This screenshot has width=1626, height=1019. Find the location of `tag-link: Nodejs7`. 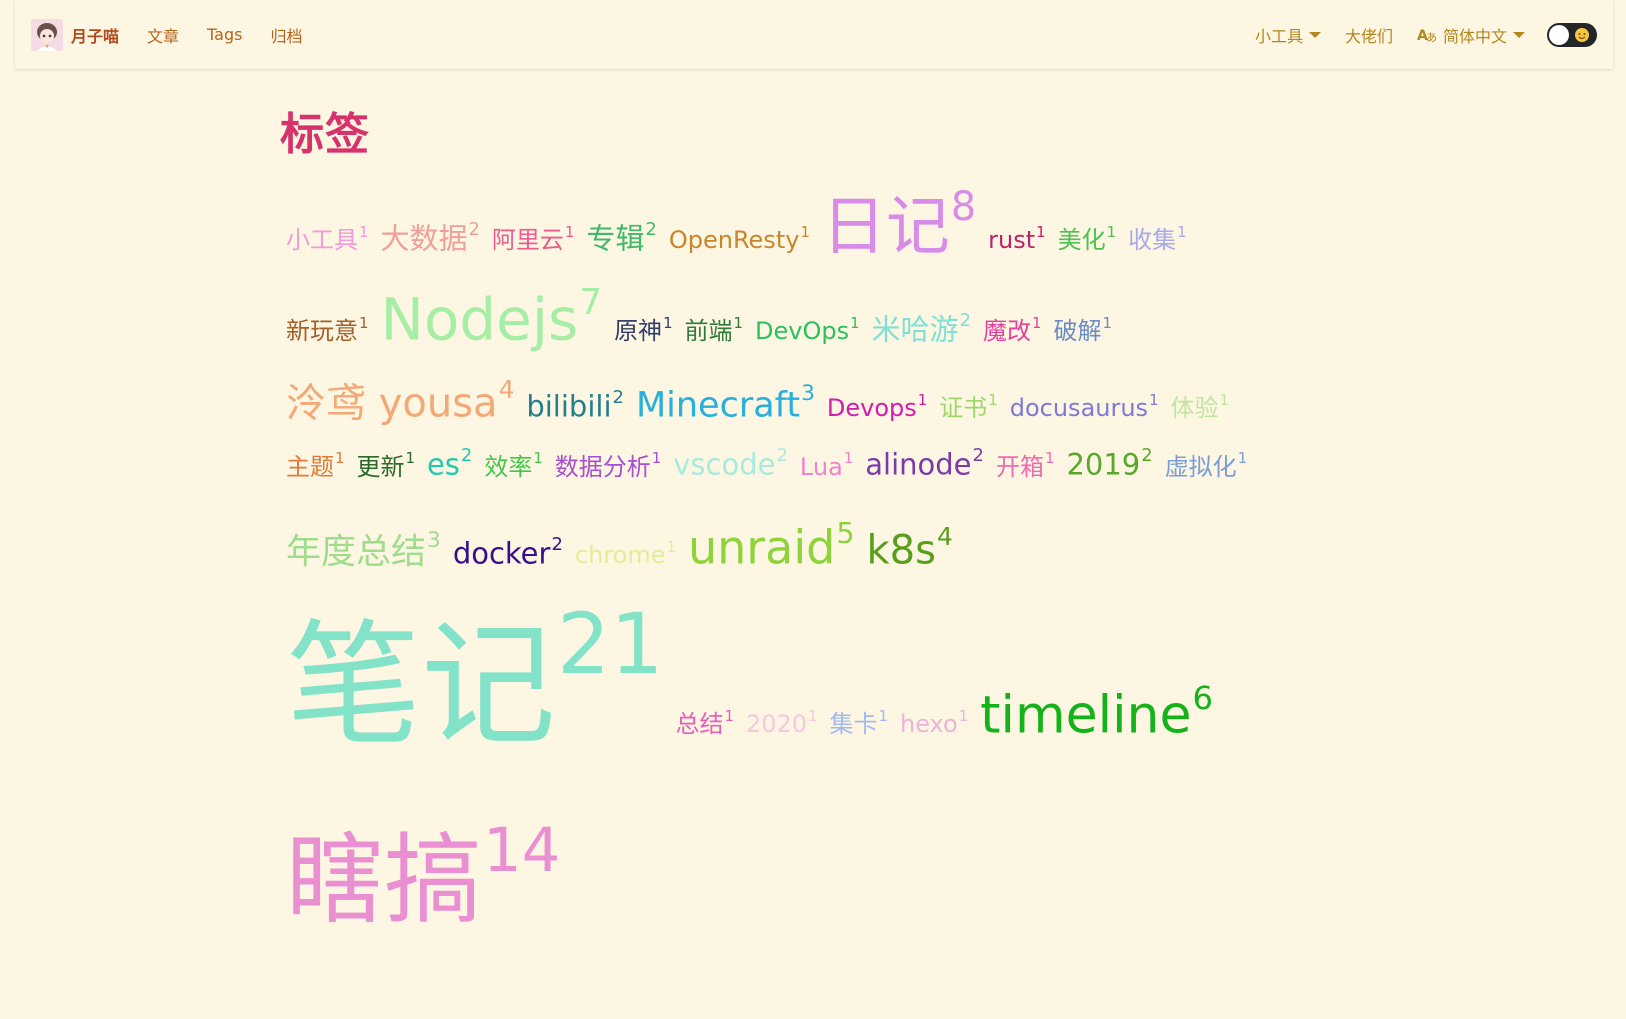

tag-link: Nodejs7 is located at coordinates (491, 316).